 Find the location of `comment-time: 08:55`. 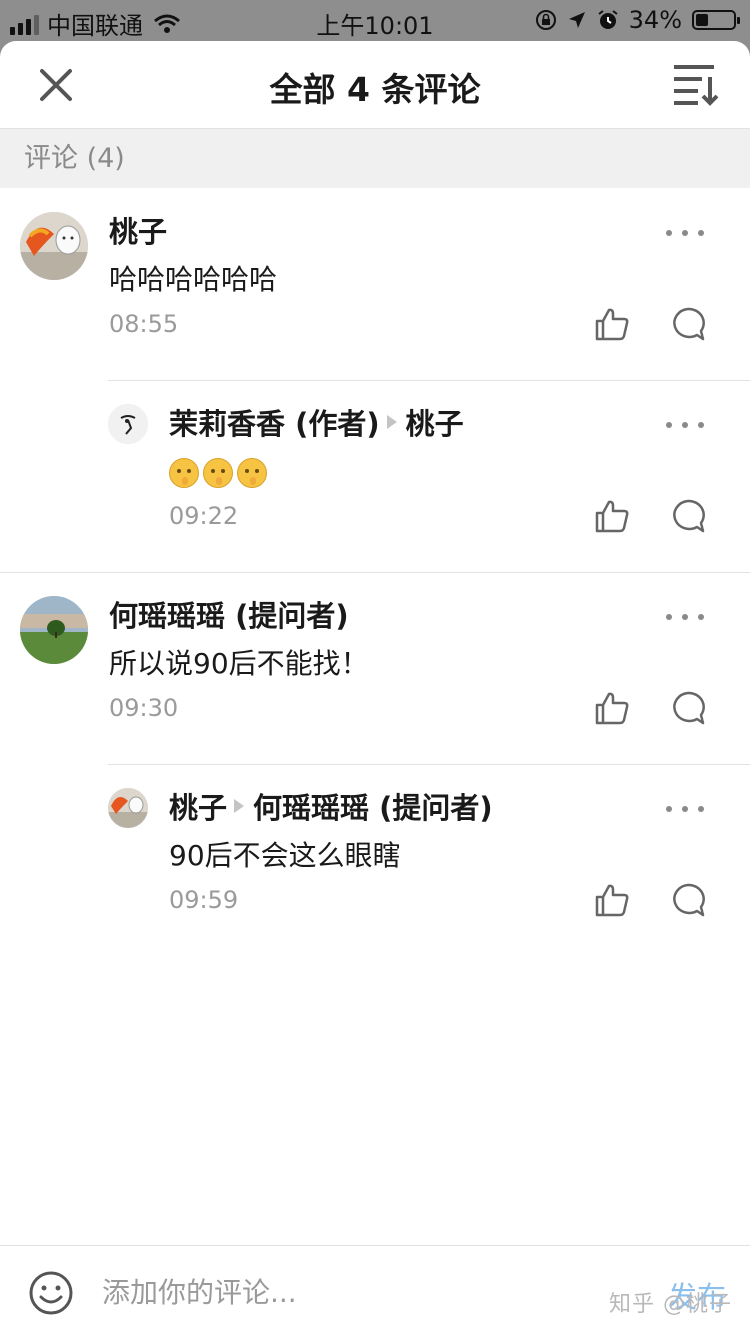

comment-time: 08:55 is located at coordinates (144, 324).